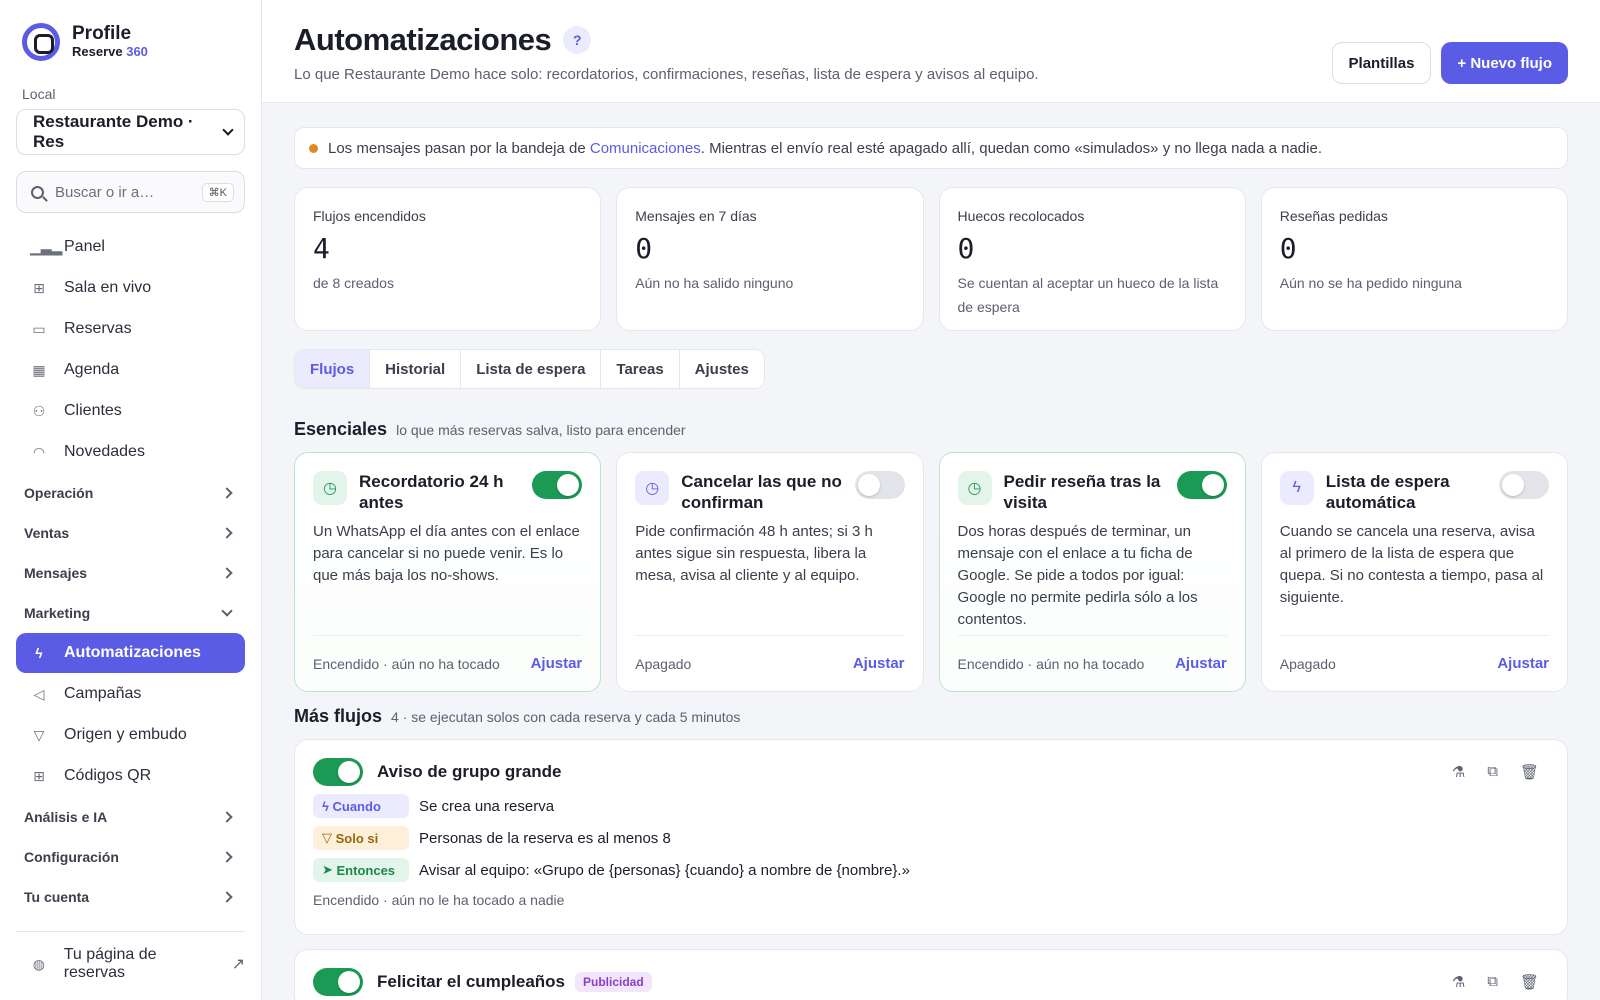 The image size is (1600, 1000). What do you see at coordinates (39, 775) in the screenshot?
I see `qr-icon: ⊞` at bounding box center [39, 775].